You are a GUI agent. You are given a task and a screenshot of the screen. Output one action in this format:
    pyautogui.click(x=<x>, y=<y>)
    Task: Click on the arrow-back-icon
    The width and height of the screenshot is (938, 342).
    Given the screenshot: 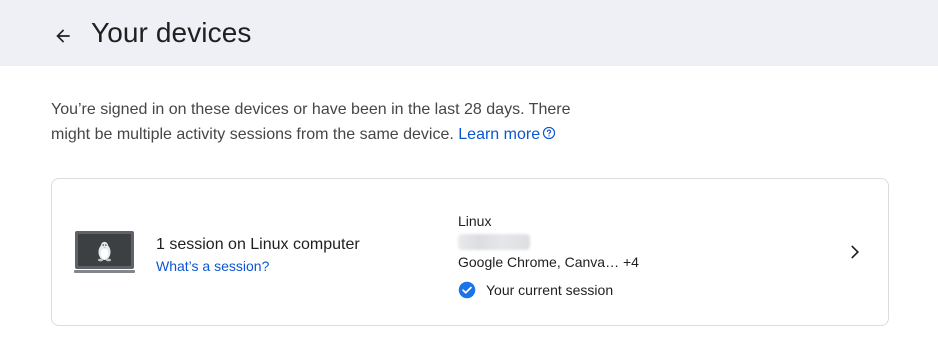 What is the action you would take?
    pyautogui.click(x=63, y=36)
    